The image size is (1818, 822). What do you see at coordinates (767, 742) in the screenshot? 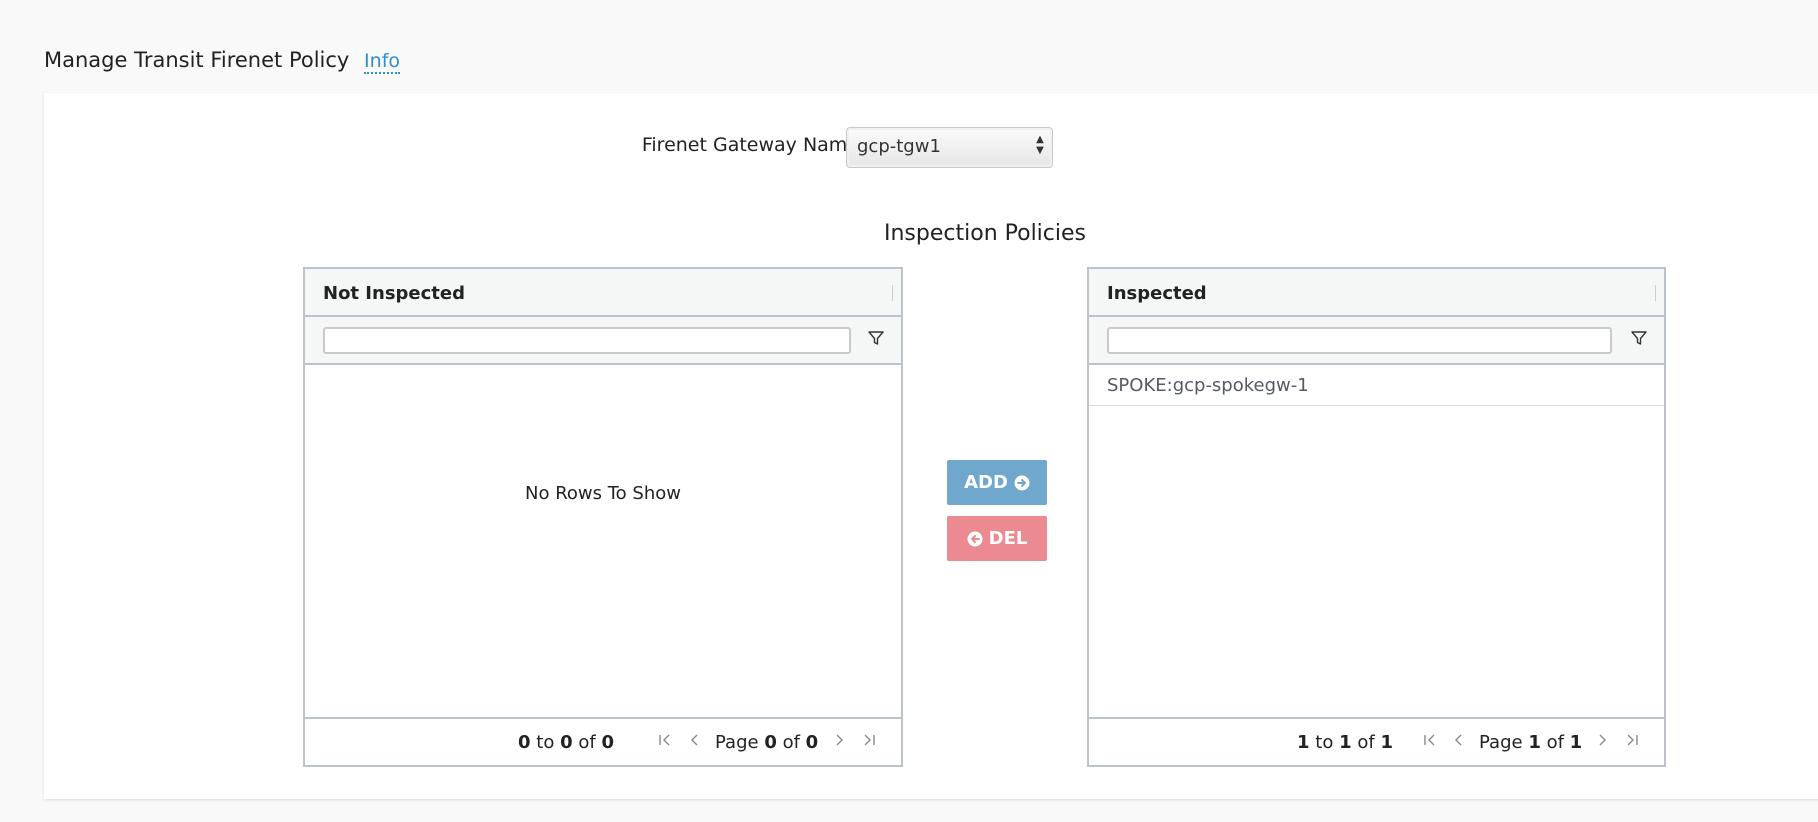
I see `page-indicator: Page 0 of 0` at bounding box center [767, 742].